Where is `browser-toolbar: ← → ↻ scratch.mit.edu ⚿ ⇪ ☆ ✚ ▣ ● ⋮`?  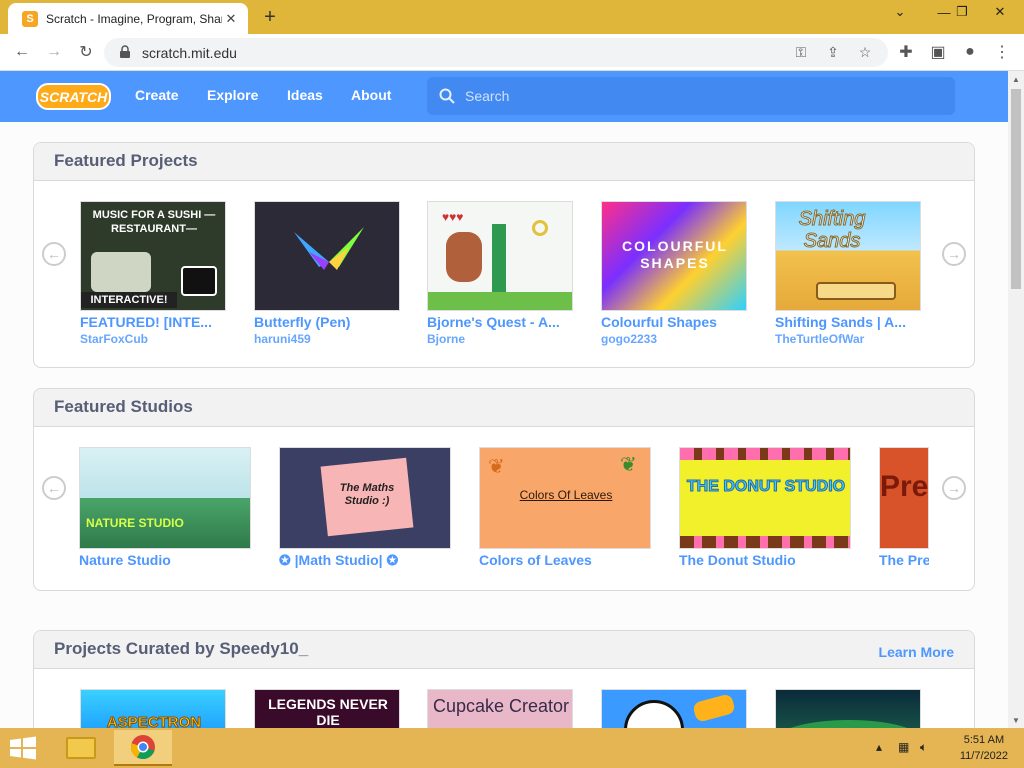 browser-toolbar: ← → ↻ scratch.mit.edu ⚿ ⇪ ☆ ✚ ▣ ● ⋮ is located at coordinates (512, 52).